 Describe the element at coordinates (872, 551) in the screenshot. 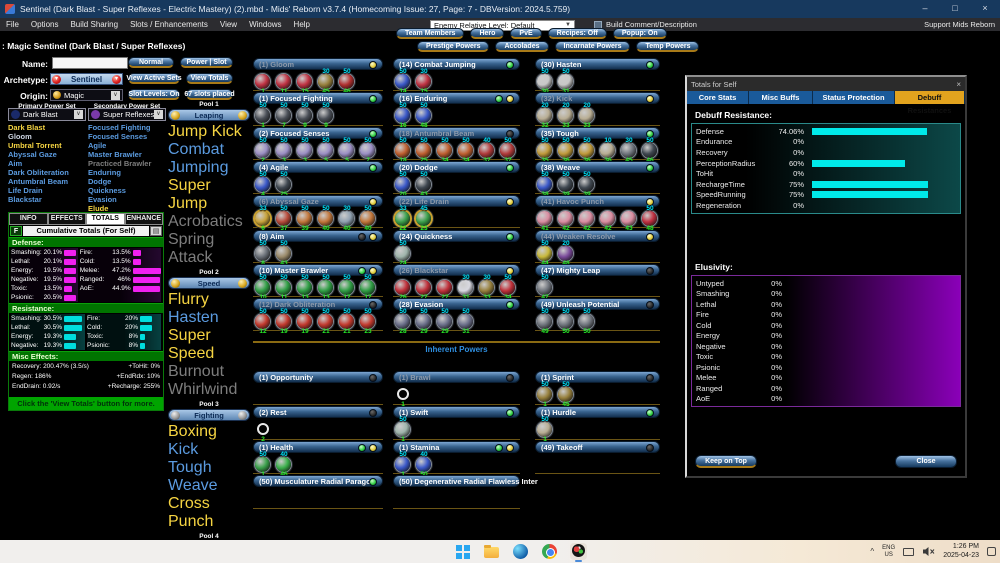

I see `tray-chevron-icon: ^` at that location.